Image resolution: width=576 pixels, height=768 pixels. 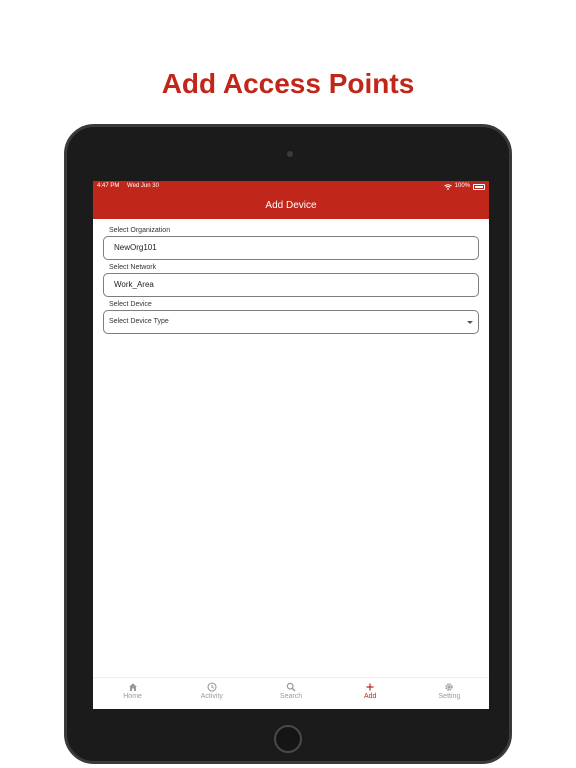 I want to click on organization-label: Select Organization, so click(x=140, y=230).